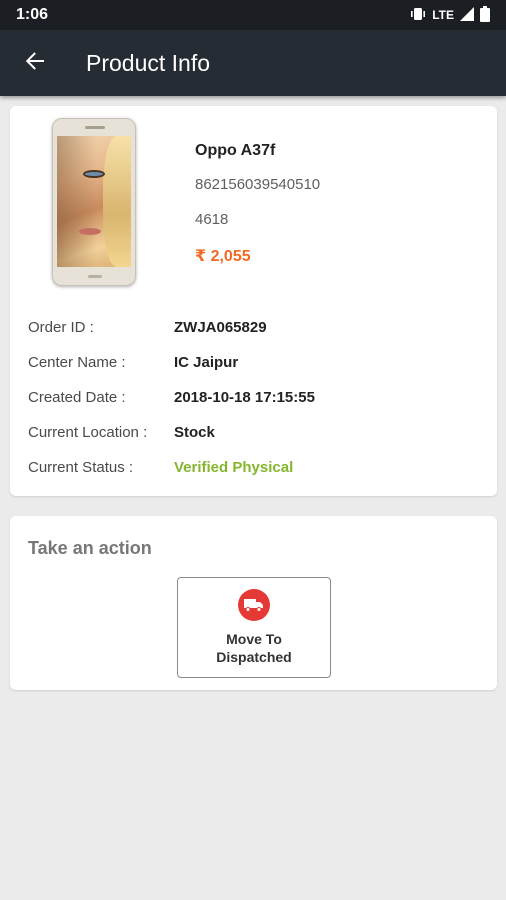  What do you see at coordinates (253, 63) in the screenshot?
I see `app-bar: Product Info` at bounding box center [253, 63].